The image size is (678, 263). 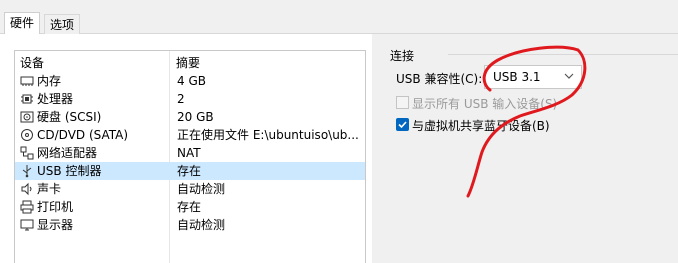 What do you see at coordinates (27, 135) in the screenshot?
I see `cd-dvd-icon` at bounding box center [27, 135].